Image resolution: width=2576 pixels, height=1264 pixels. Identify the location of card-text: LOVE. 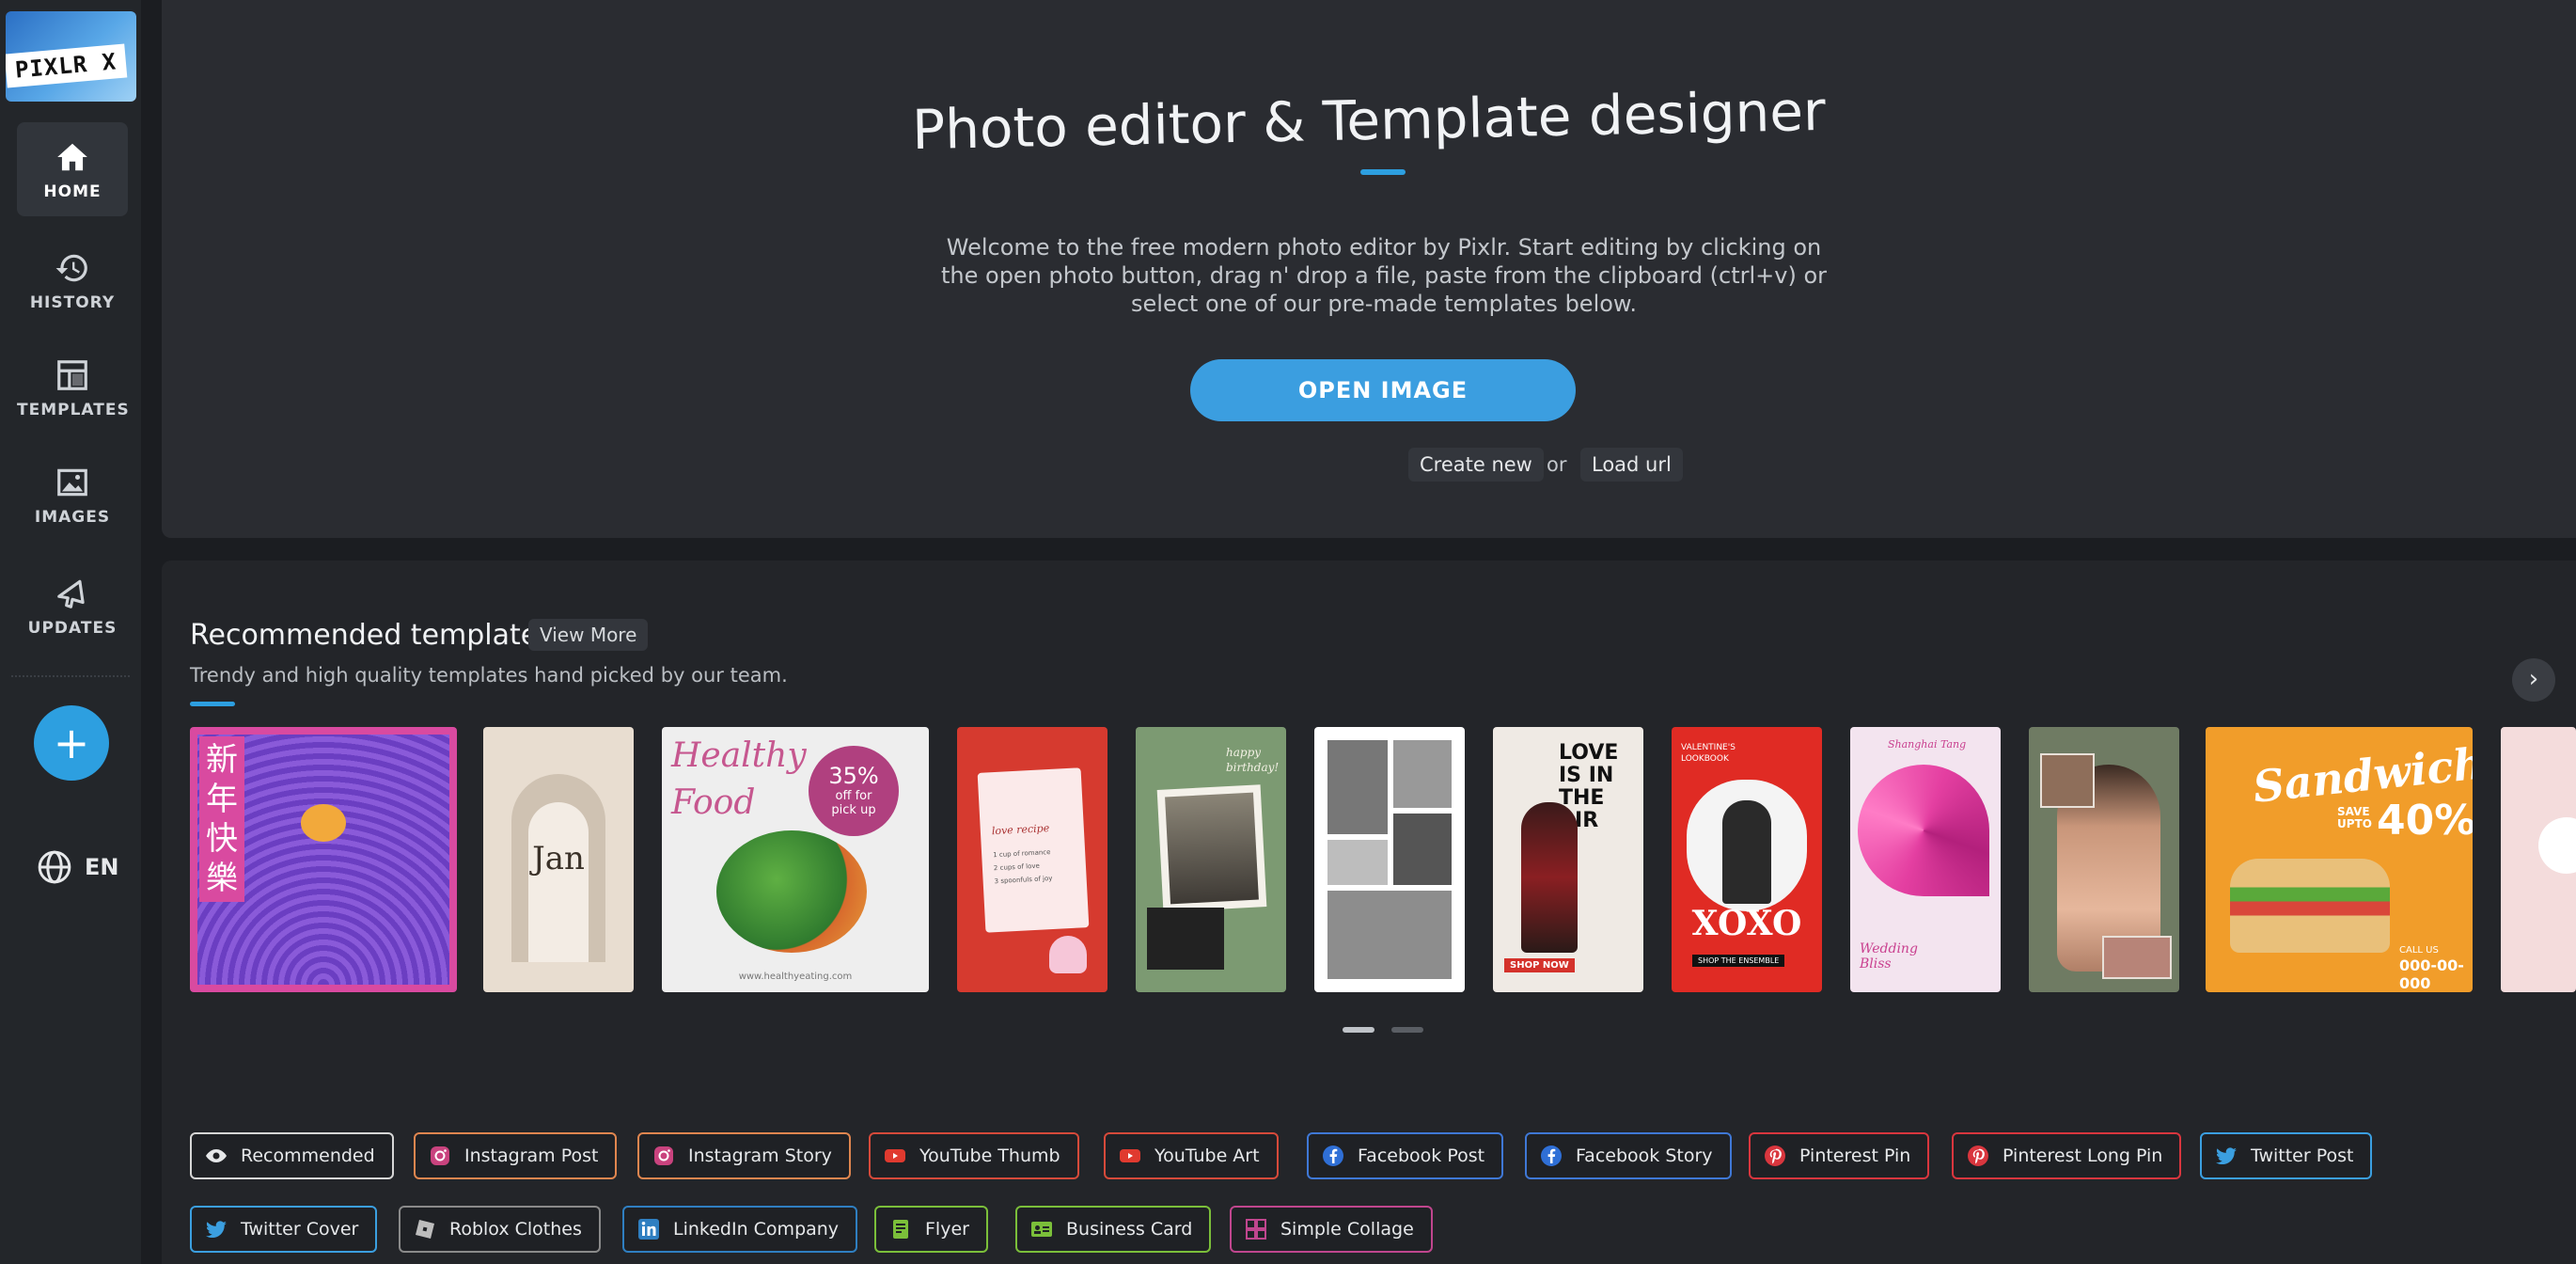
(1589, 753).